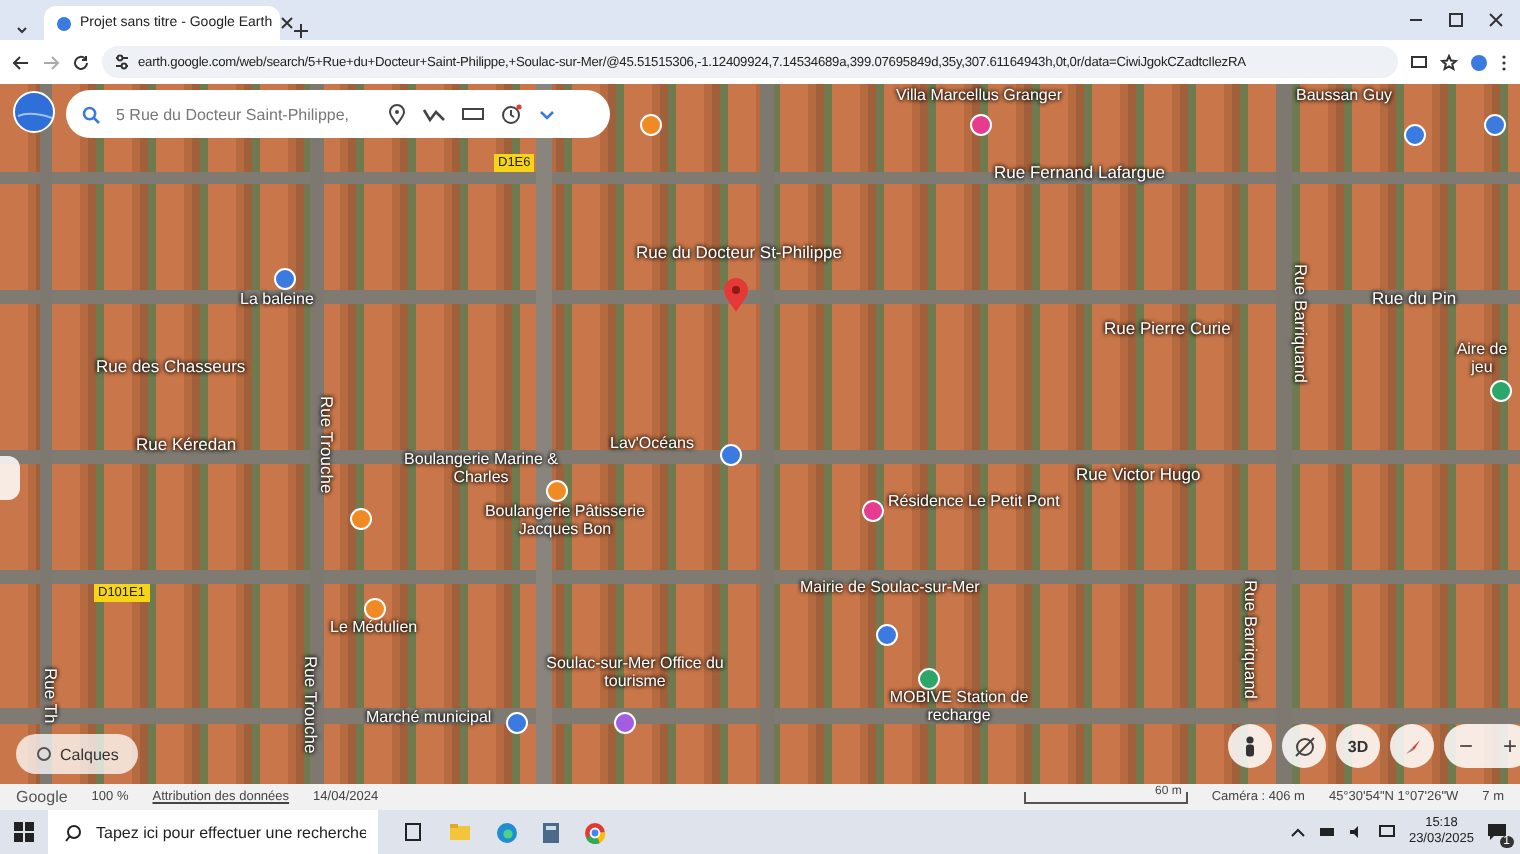 This screenshot has height=854, width=1520. I want to click on person-icon, so click(1250, 746).